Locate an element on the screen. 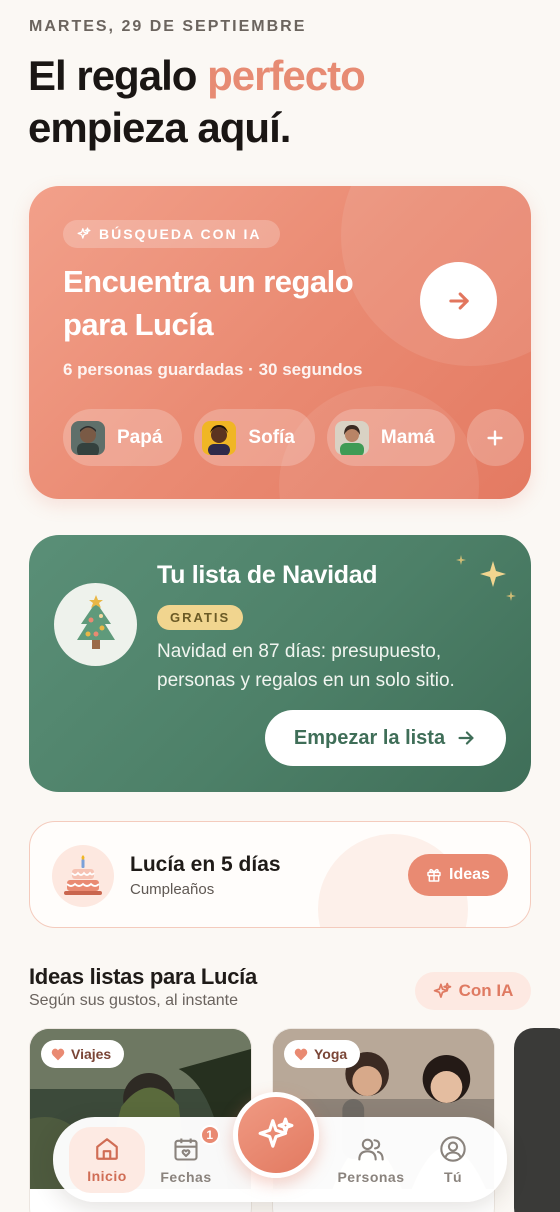 This screenshot has width=560, height=1212. birthday-cake-icon is located at coordinates (83, 875).